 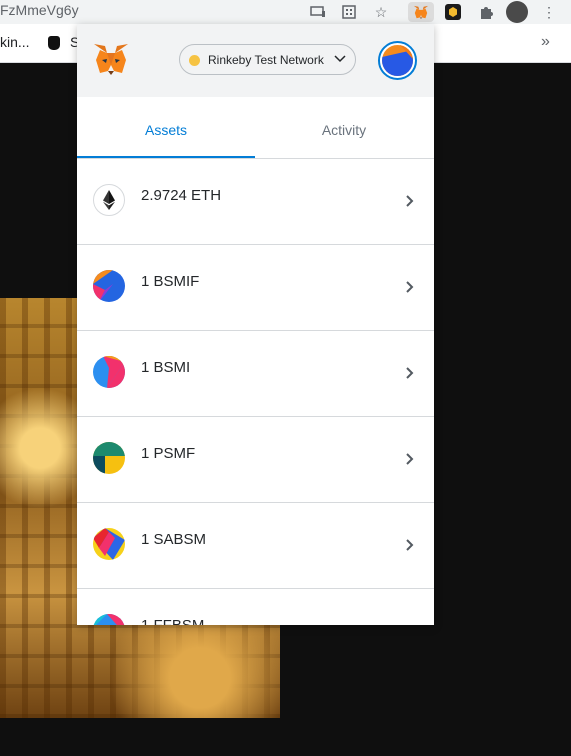 What do you see at coordinates (109, 200) in the screenshot?
I see `ethereum-icon` at bounding box center [109, 200].